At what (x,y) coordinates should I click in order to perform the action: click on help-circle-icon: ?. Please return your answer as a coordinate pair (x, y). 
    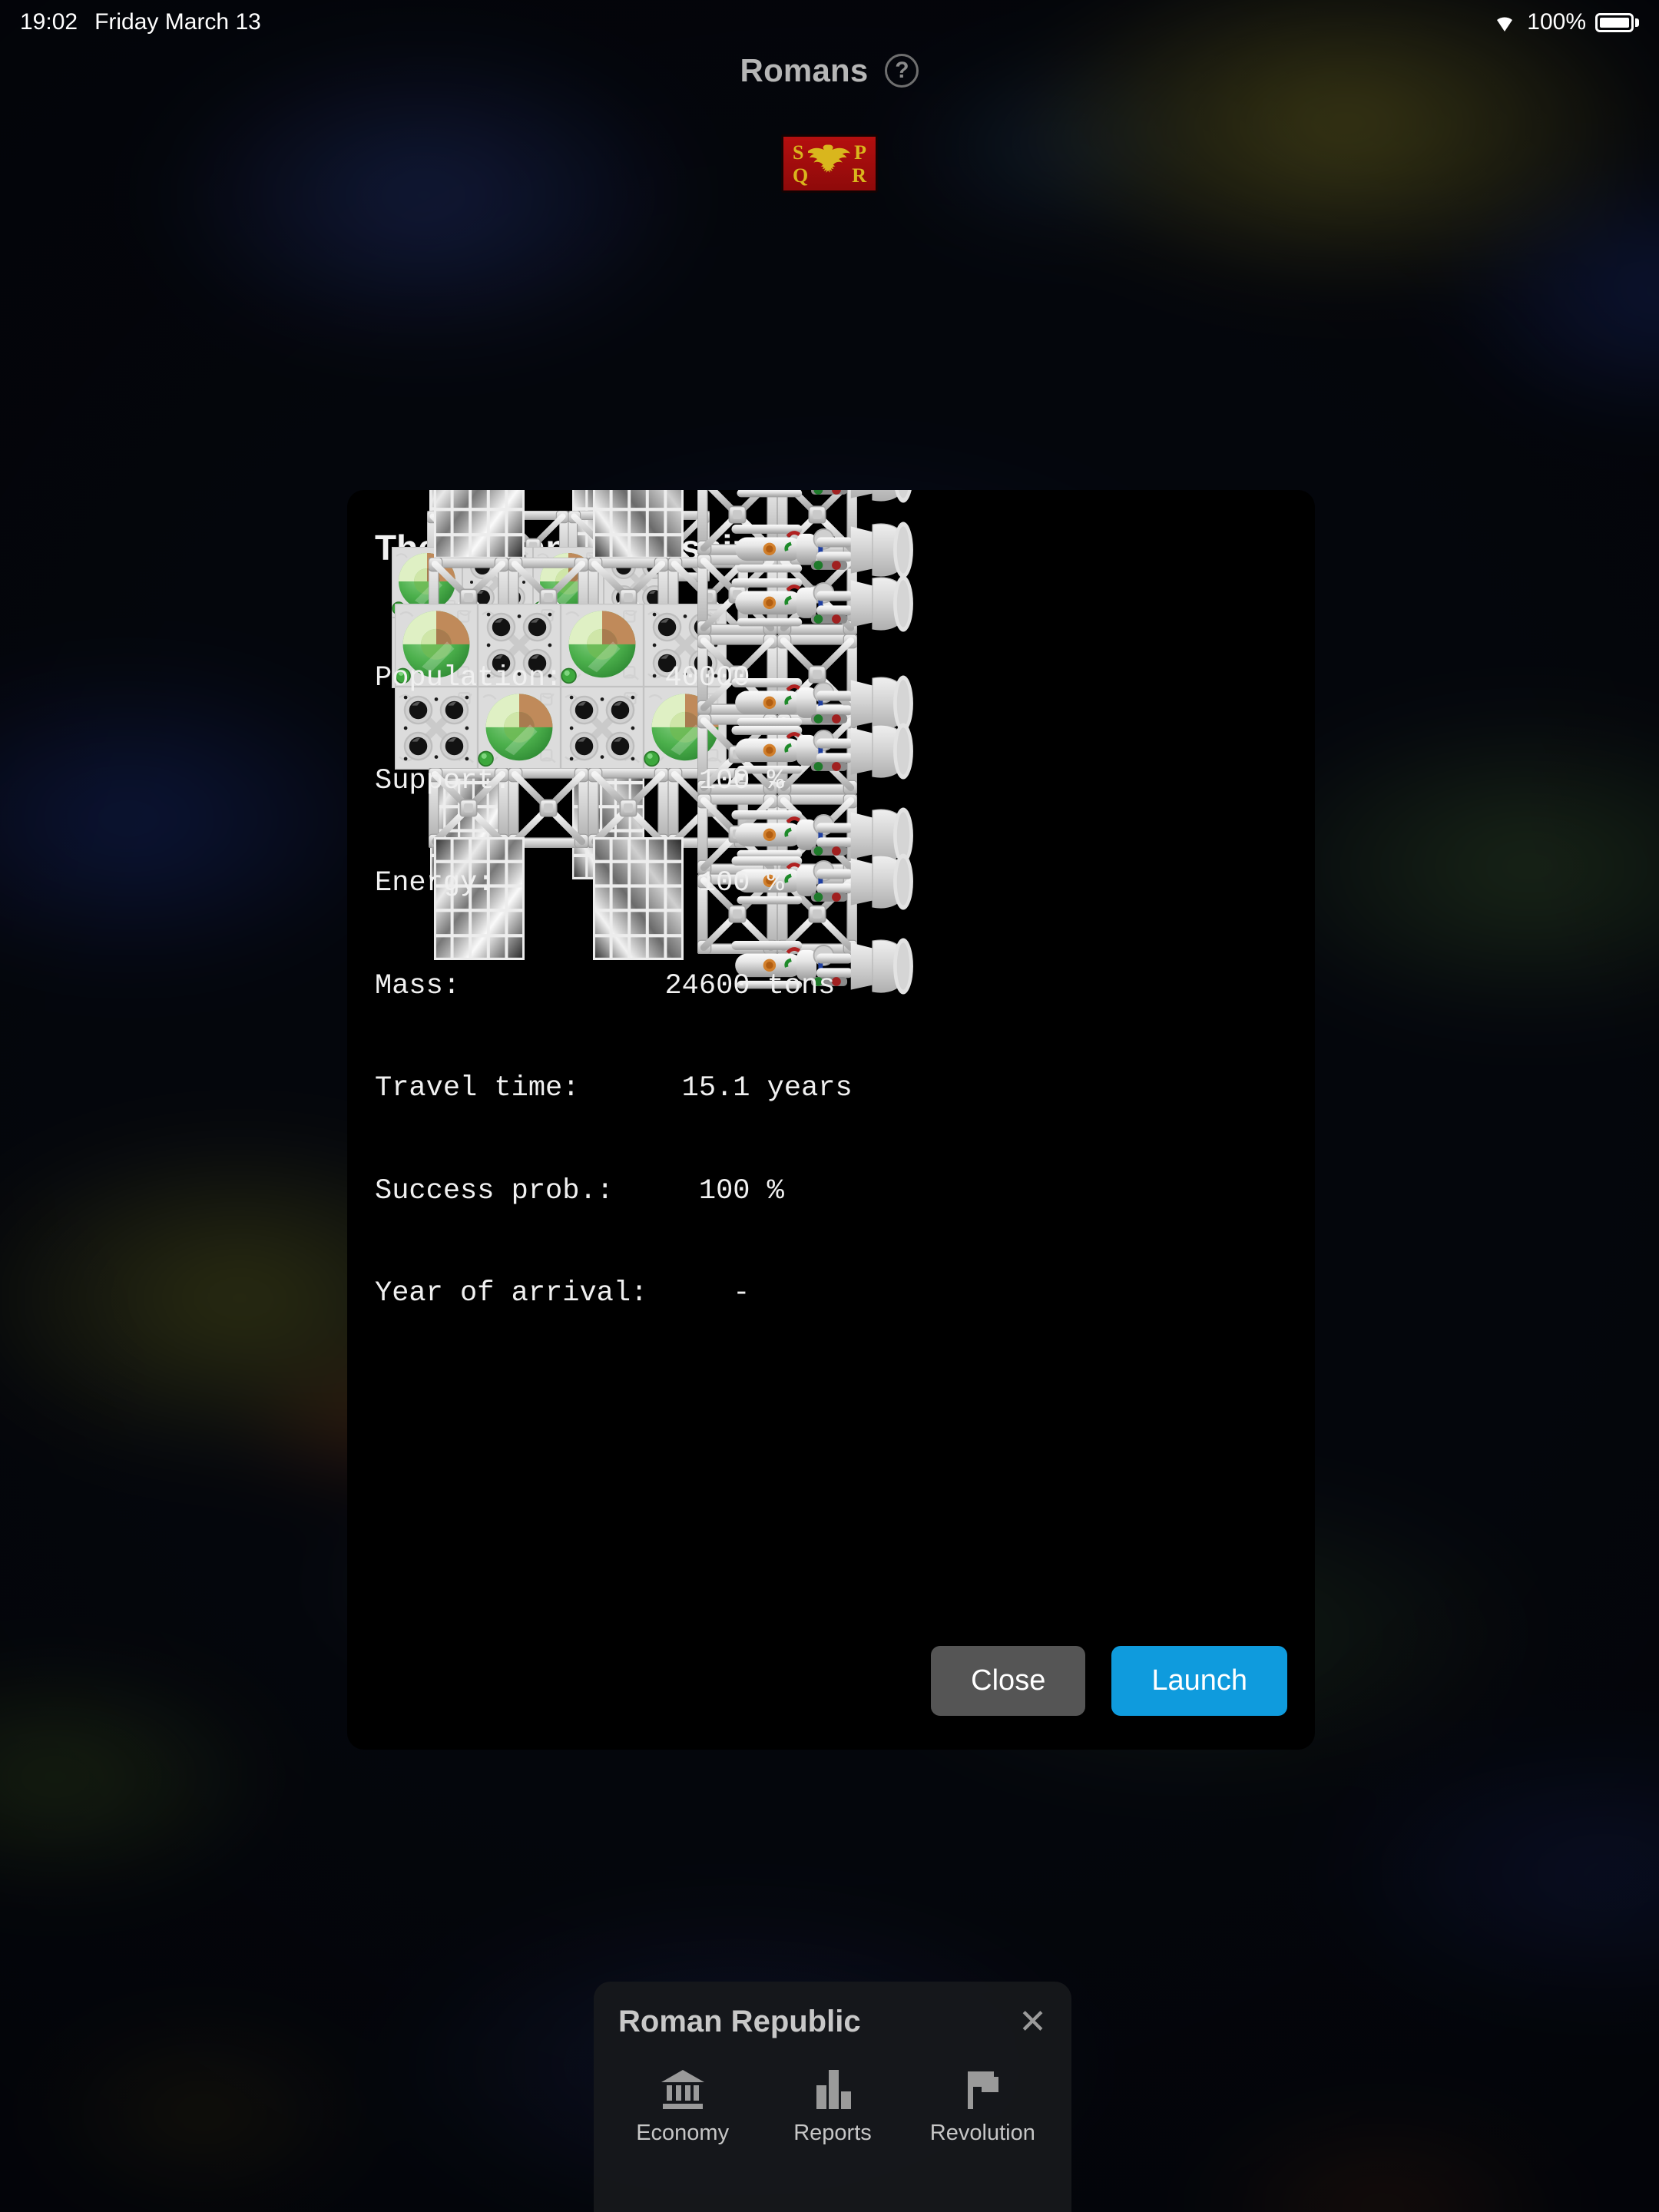
    Looking at the image, I should click on (902, 71).